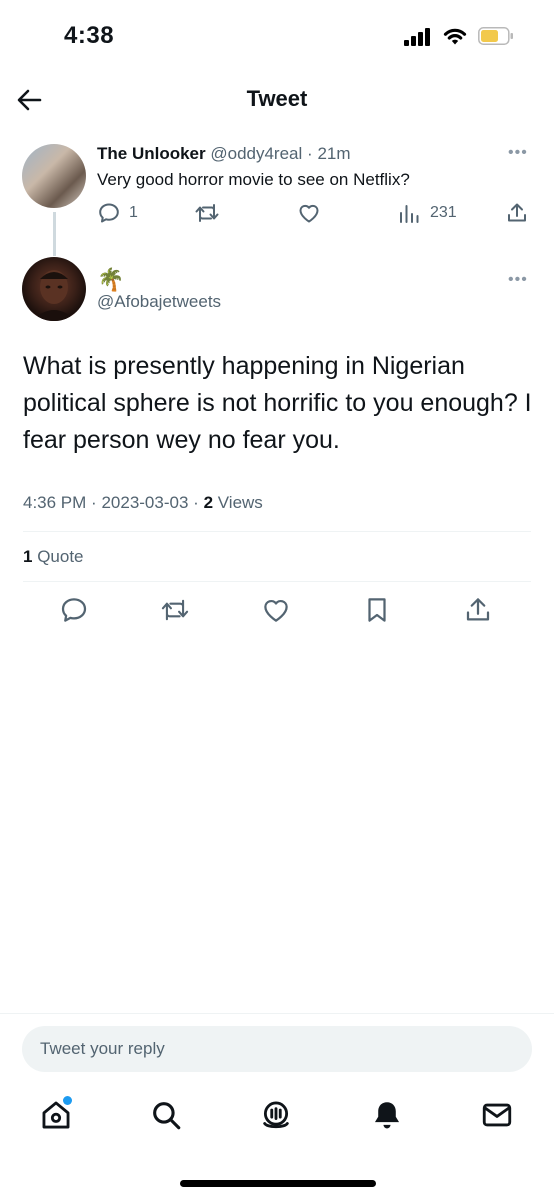 Image resolution: width=554 pixels, height=1200 pixels. I want to click on bottom-nav, so click(277, 1117).